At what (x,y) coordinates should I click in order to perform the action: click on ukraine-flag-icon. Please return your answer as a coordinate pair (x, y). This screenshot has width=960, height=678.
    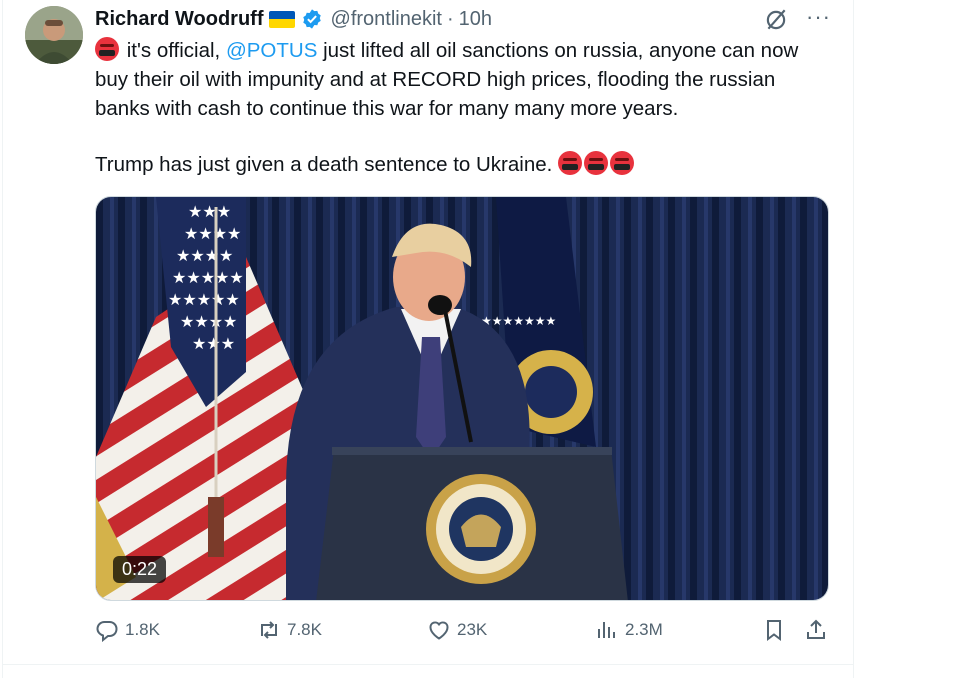
    Looking at the image, I should click on (281, 19).